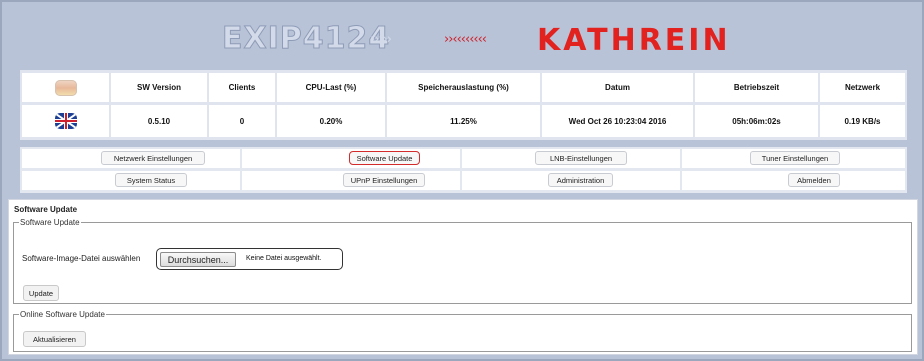 The height and width of the screenshot is (361, 924). What do you see at coordinates (756, 121) in the screenshot?
I see `value-uptime: 05h:06m:02s` at bounding box center [756, 121].